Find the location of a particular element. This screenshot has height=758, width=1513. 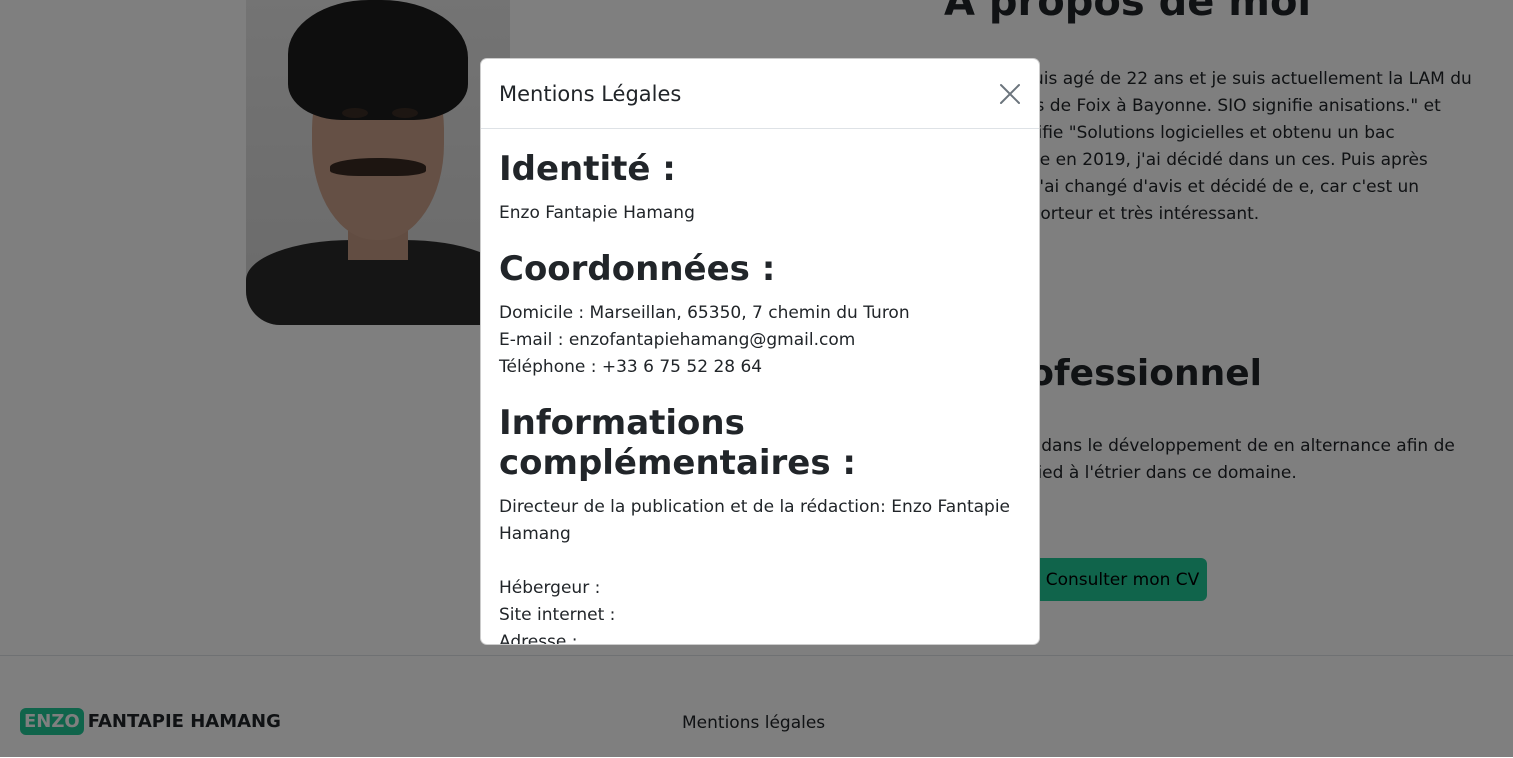

host-label: Hébergeur : is located at coordinates (550, 588).